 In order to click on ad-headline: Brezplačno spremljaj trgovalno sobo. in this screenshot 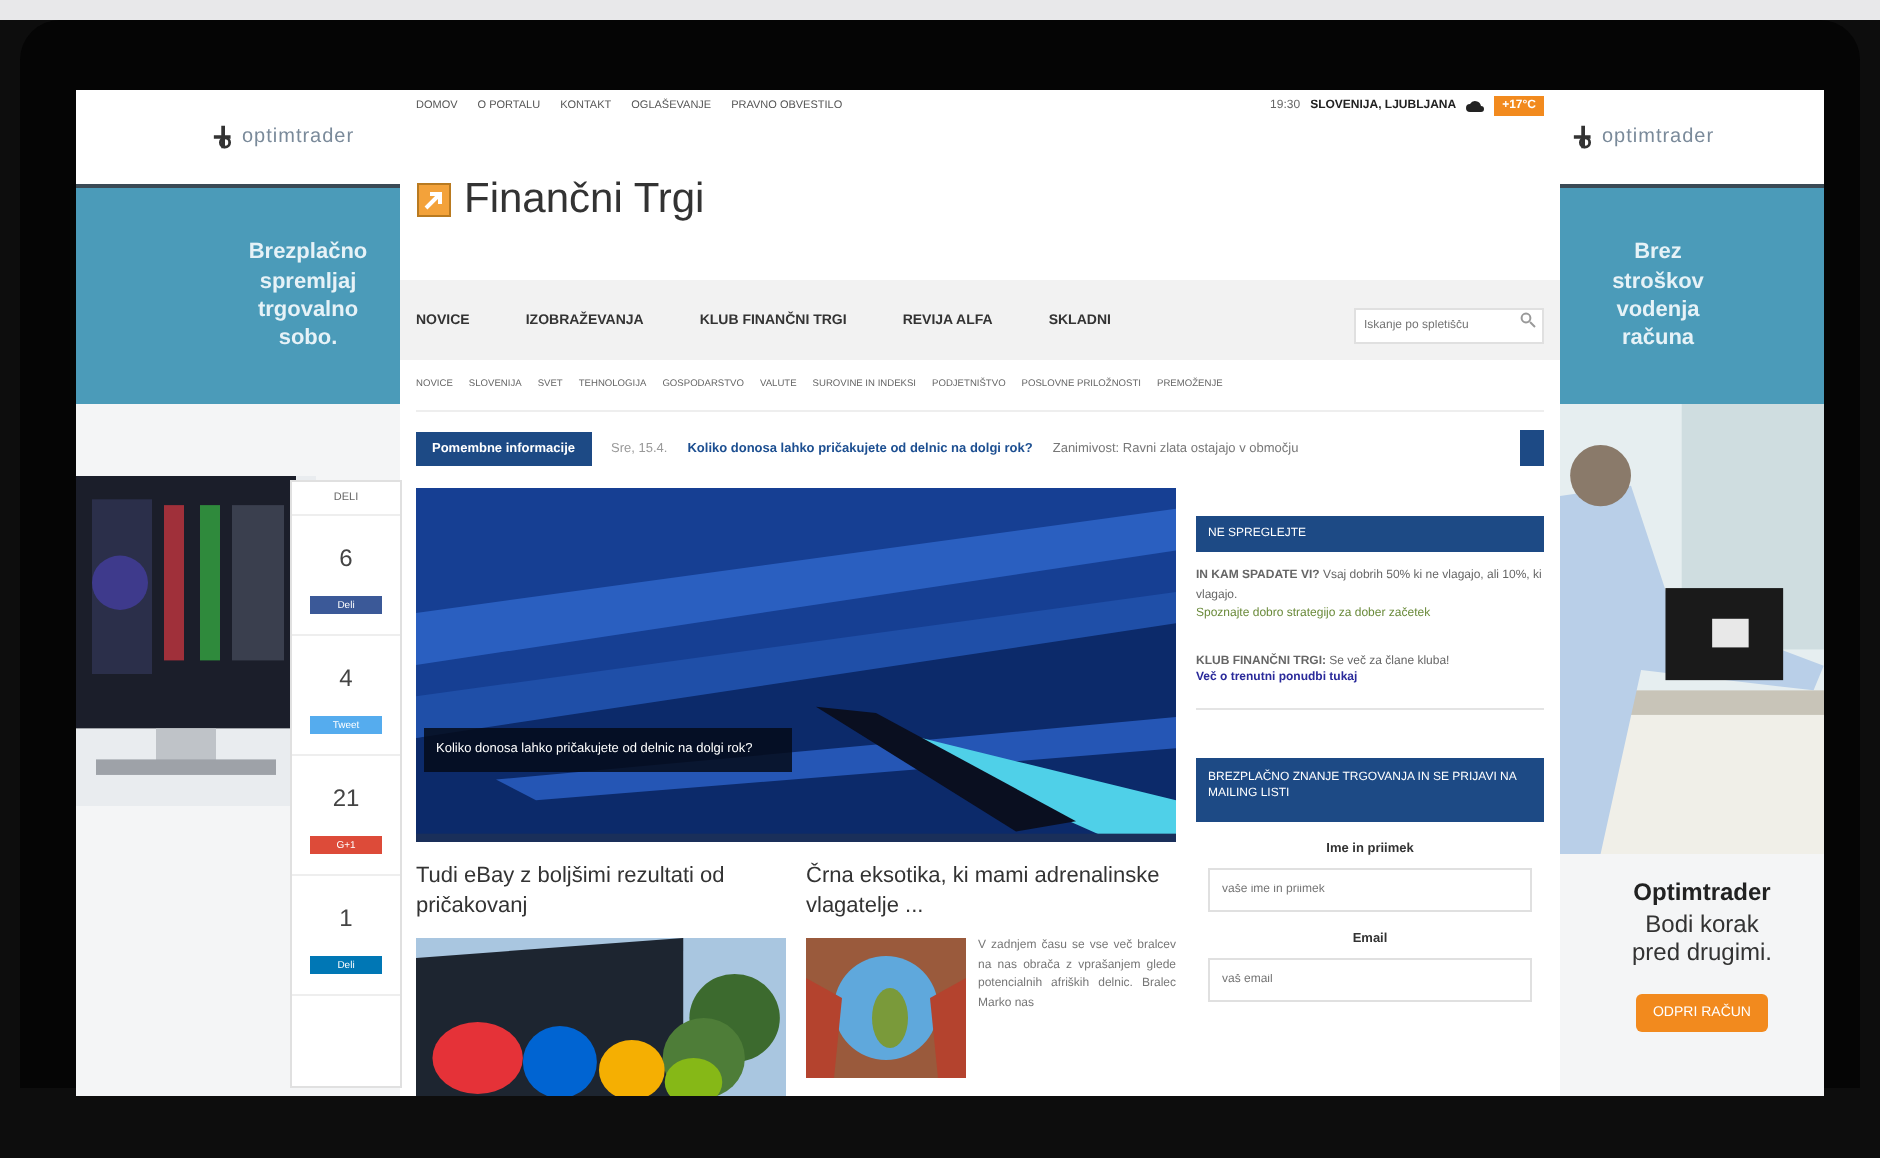, I will do `click(308, 296)`.